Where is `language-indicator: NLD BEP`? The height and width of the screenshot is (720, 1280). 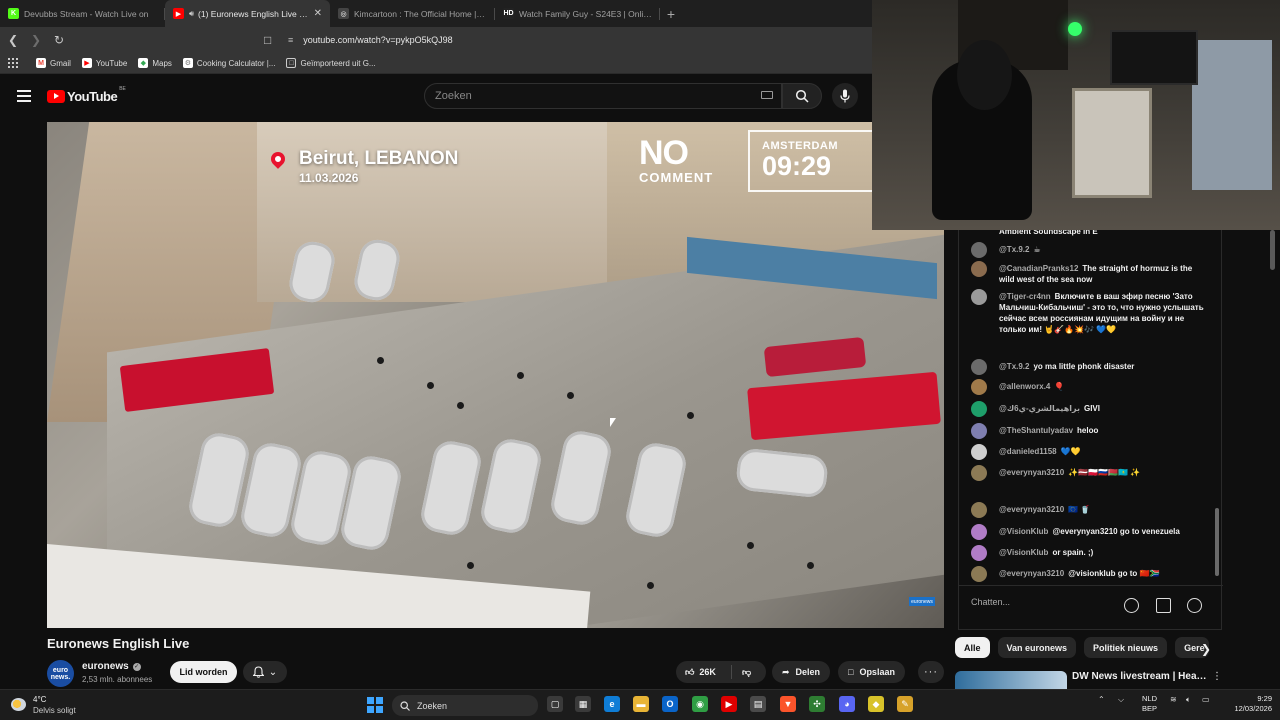 language-indicator: NLD BEP is located at coordinates (1149, 704).